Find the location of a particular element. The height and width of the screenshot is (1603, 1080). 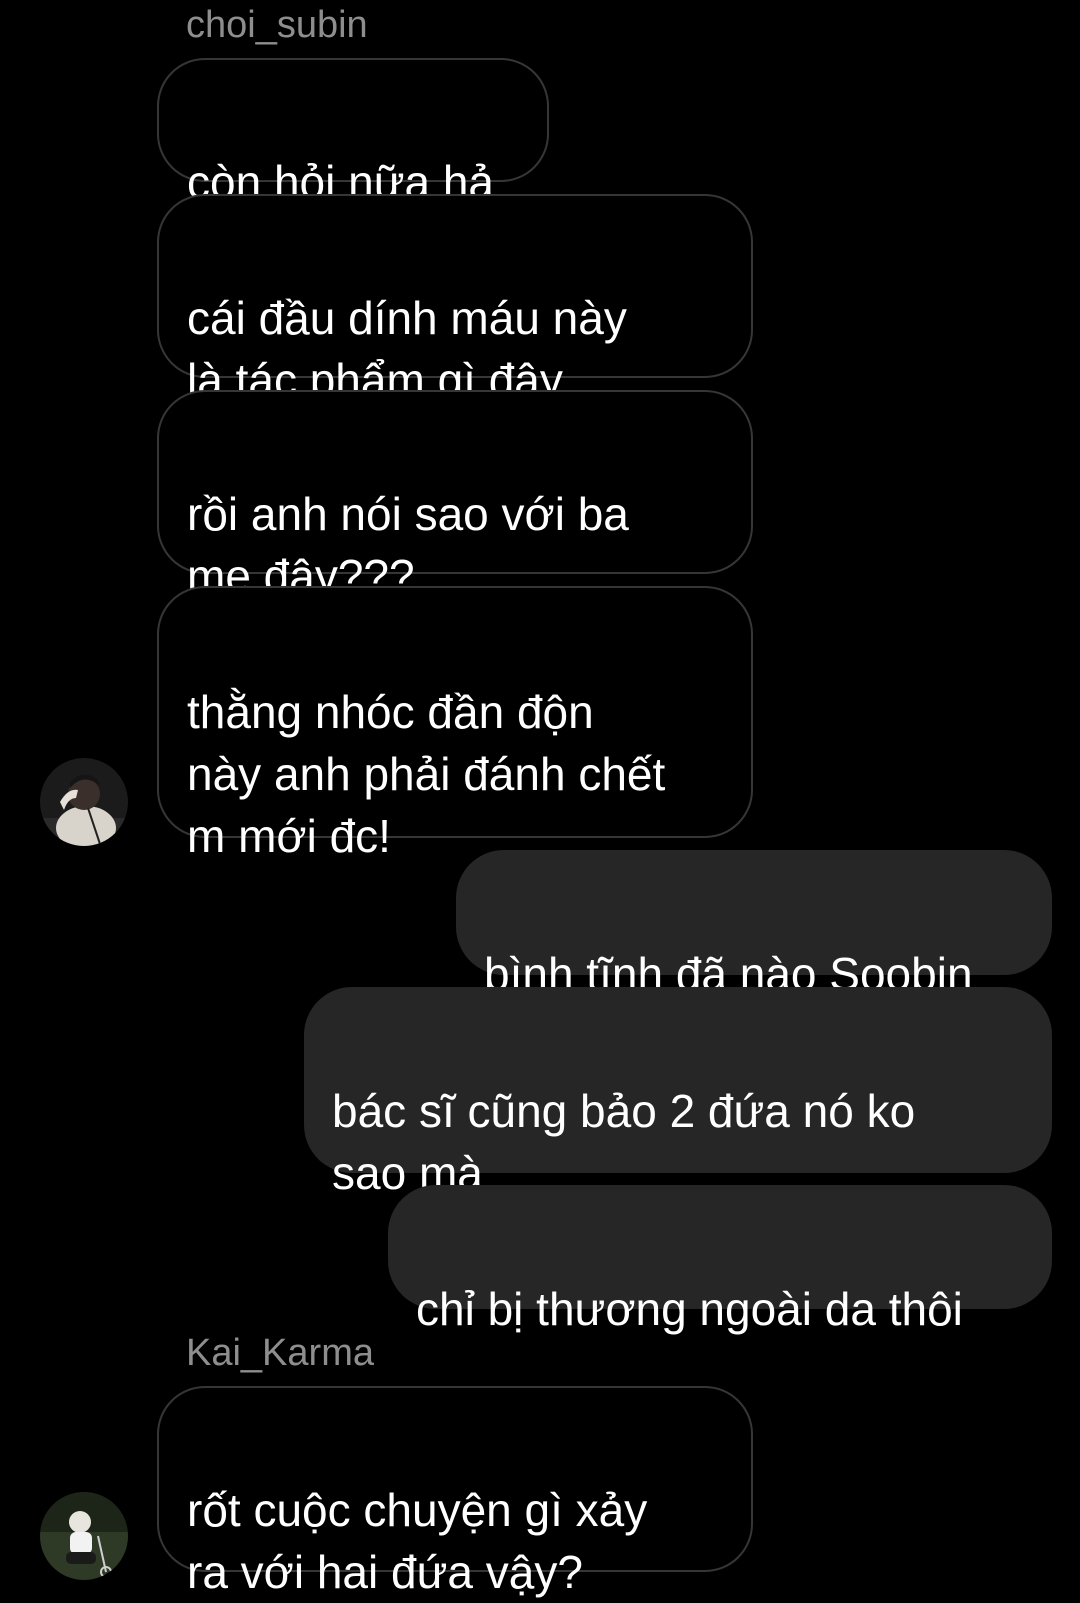

message-text: bác sĩ cũng bảo 2 đứa nó ko sao mà is located at coordinates (624, 1142).